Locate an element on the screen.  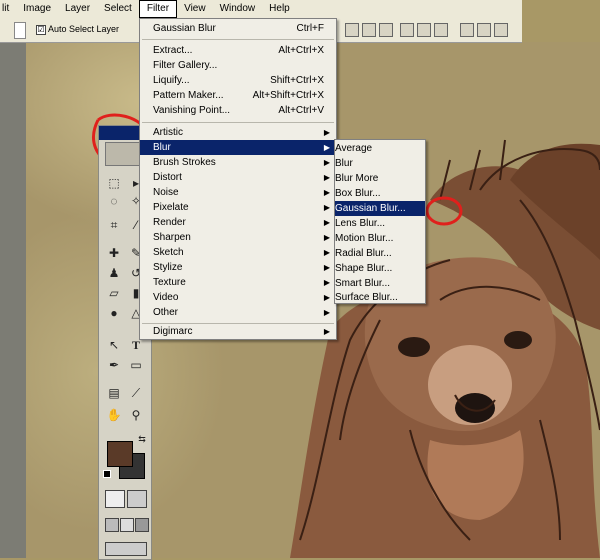
menu-item-render: Render ▶ is located at coordinates (238, 222).